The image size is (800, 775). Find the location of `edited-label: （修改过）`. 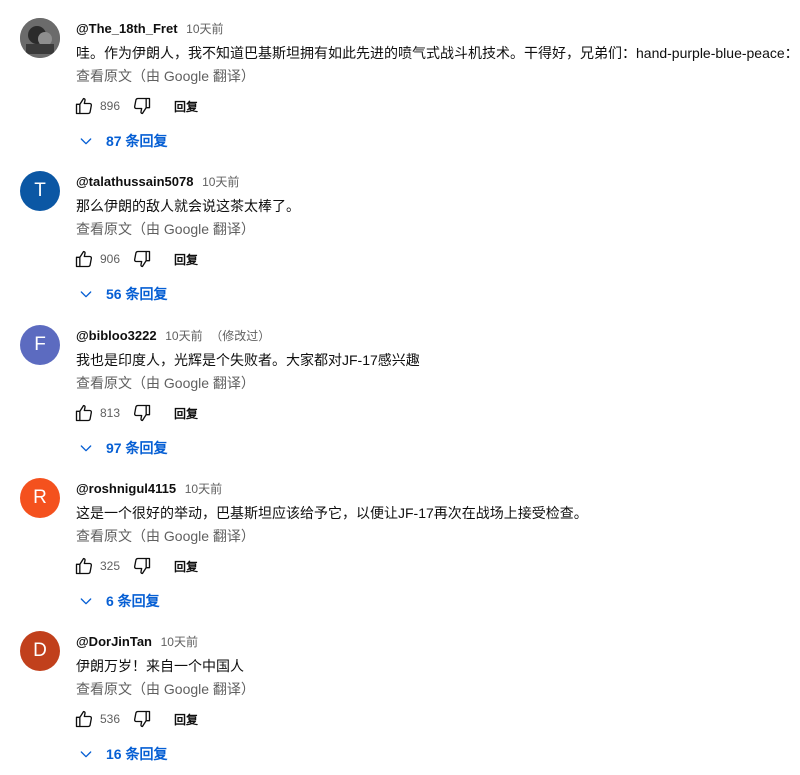

edited-label: （修改过） is located at coordinates (240, 336).